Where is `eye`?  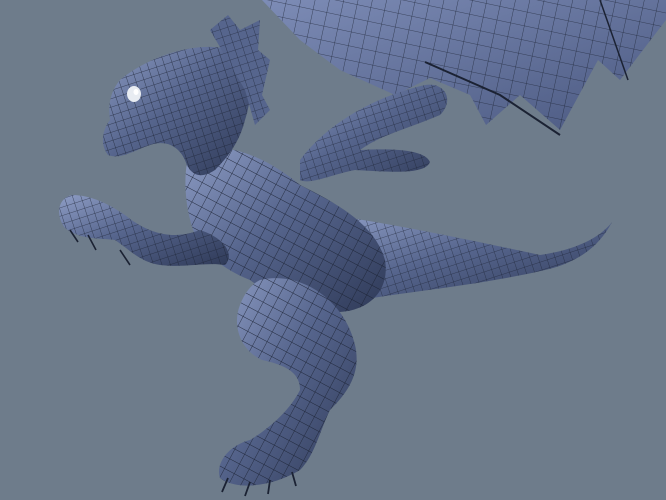 eye is located at coordinates (134, 94).